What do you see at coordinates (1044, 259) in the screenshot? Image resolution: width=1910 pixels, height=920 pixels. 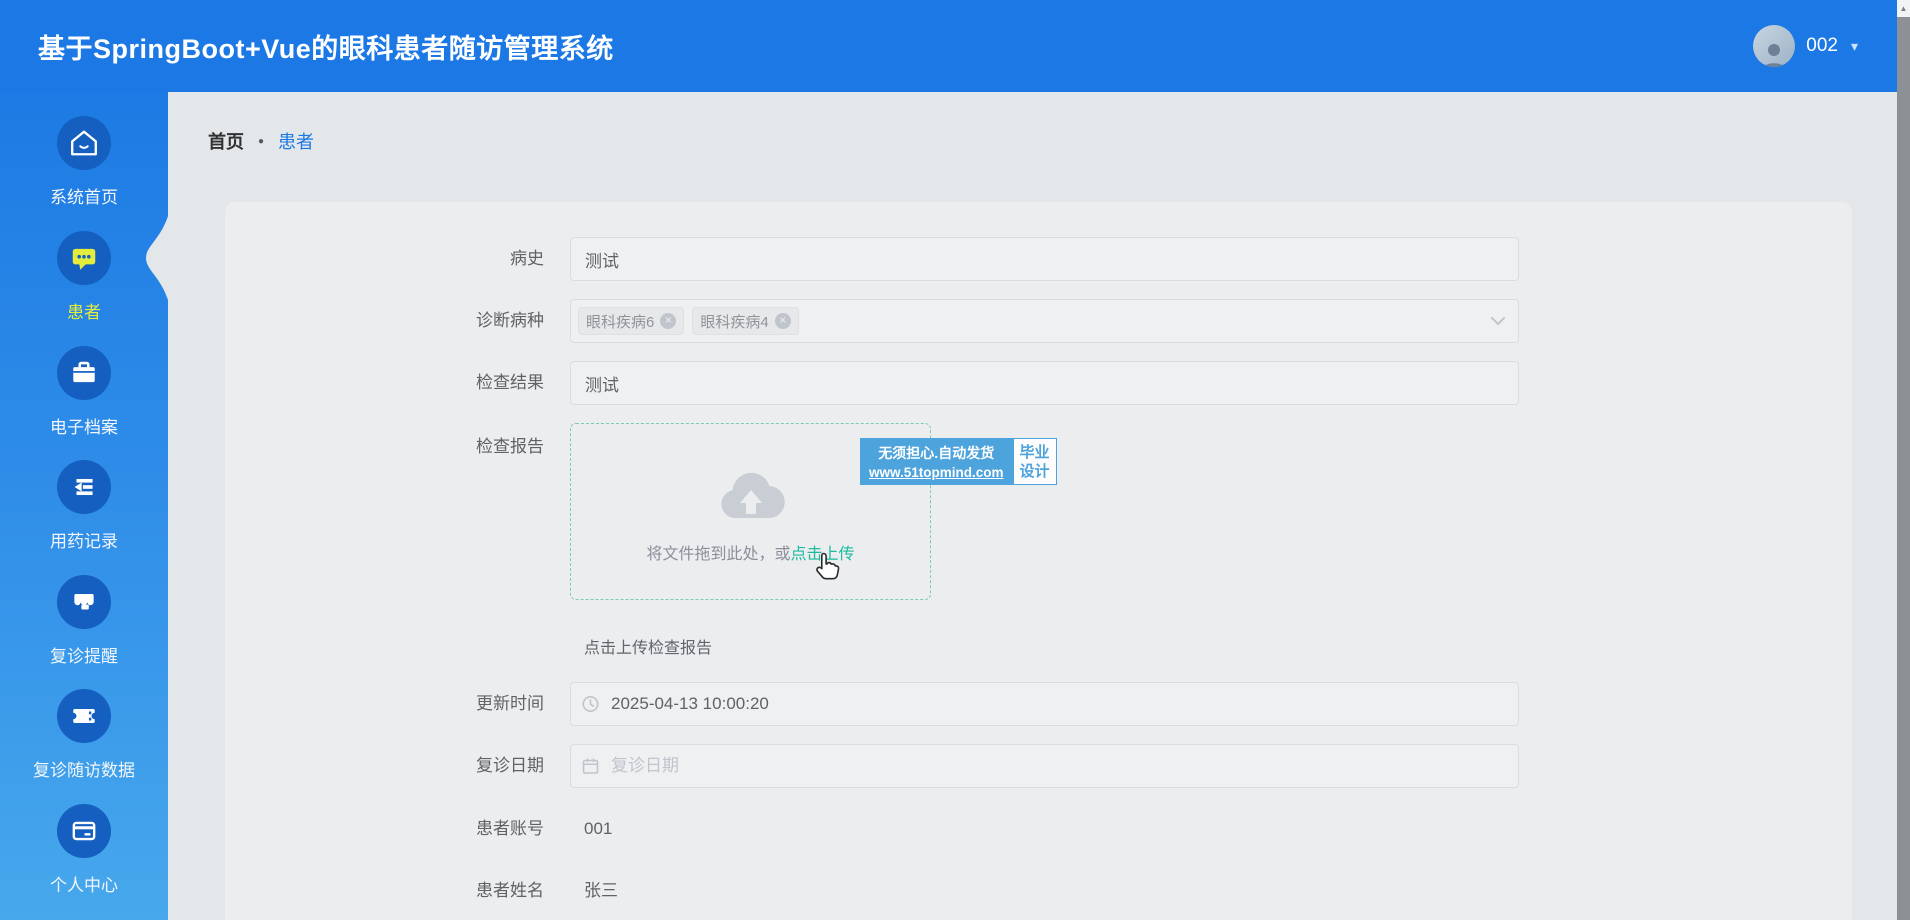 I see `medical-history-input` at bounding box center [1044, 259].